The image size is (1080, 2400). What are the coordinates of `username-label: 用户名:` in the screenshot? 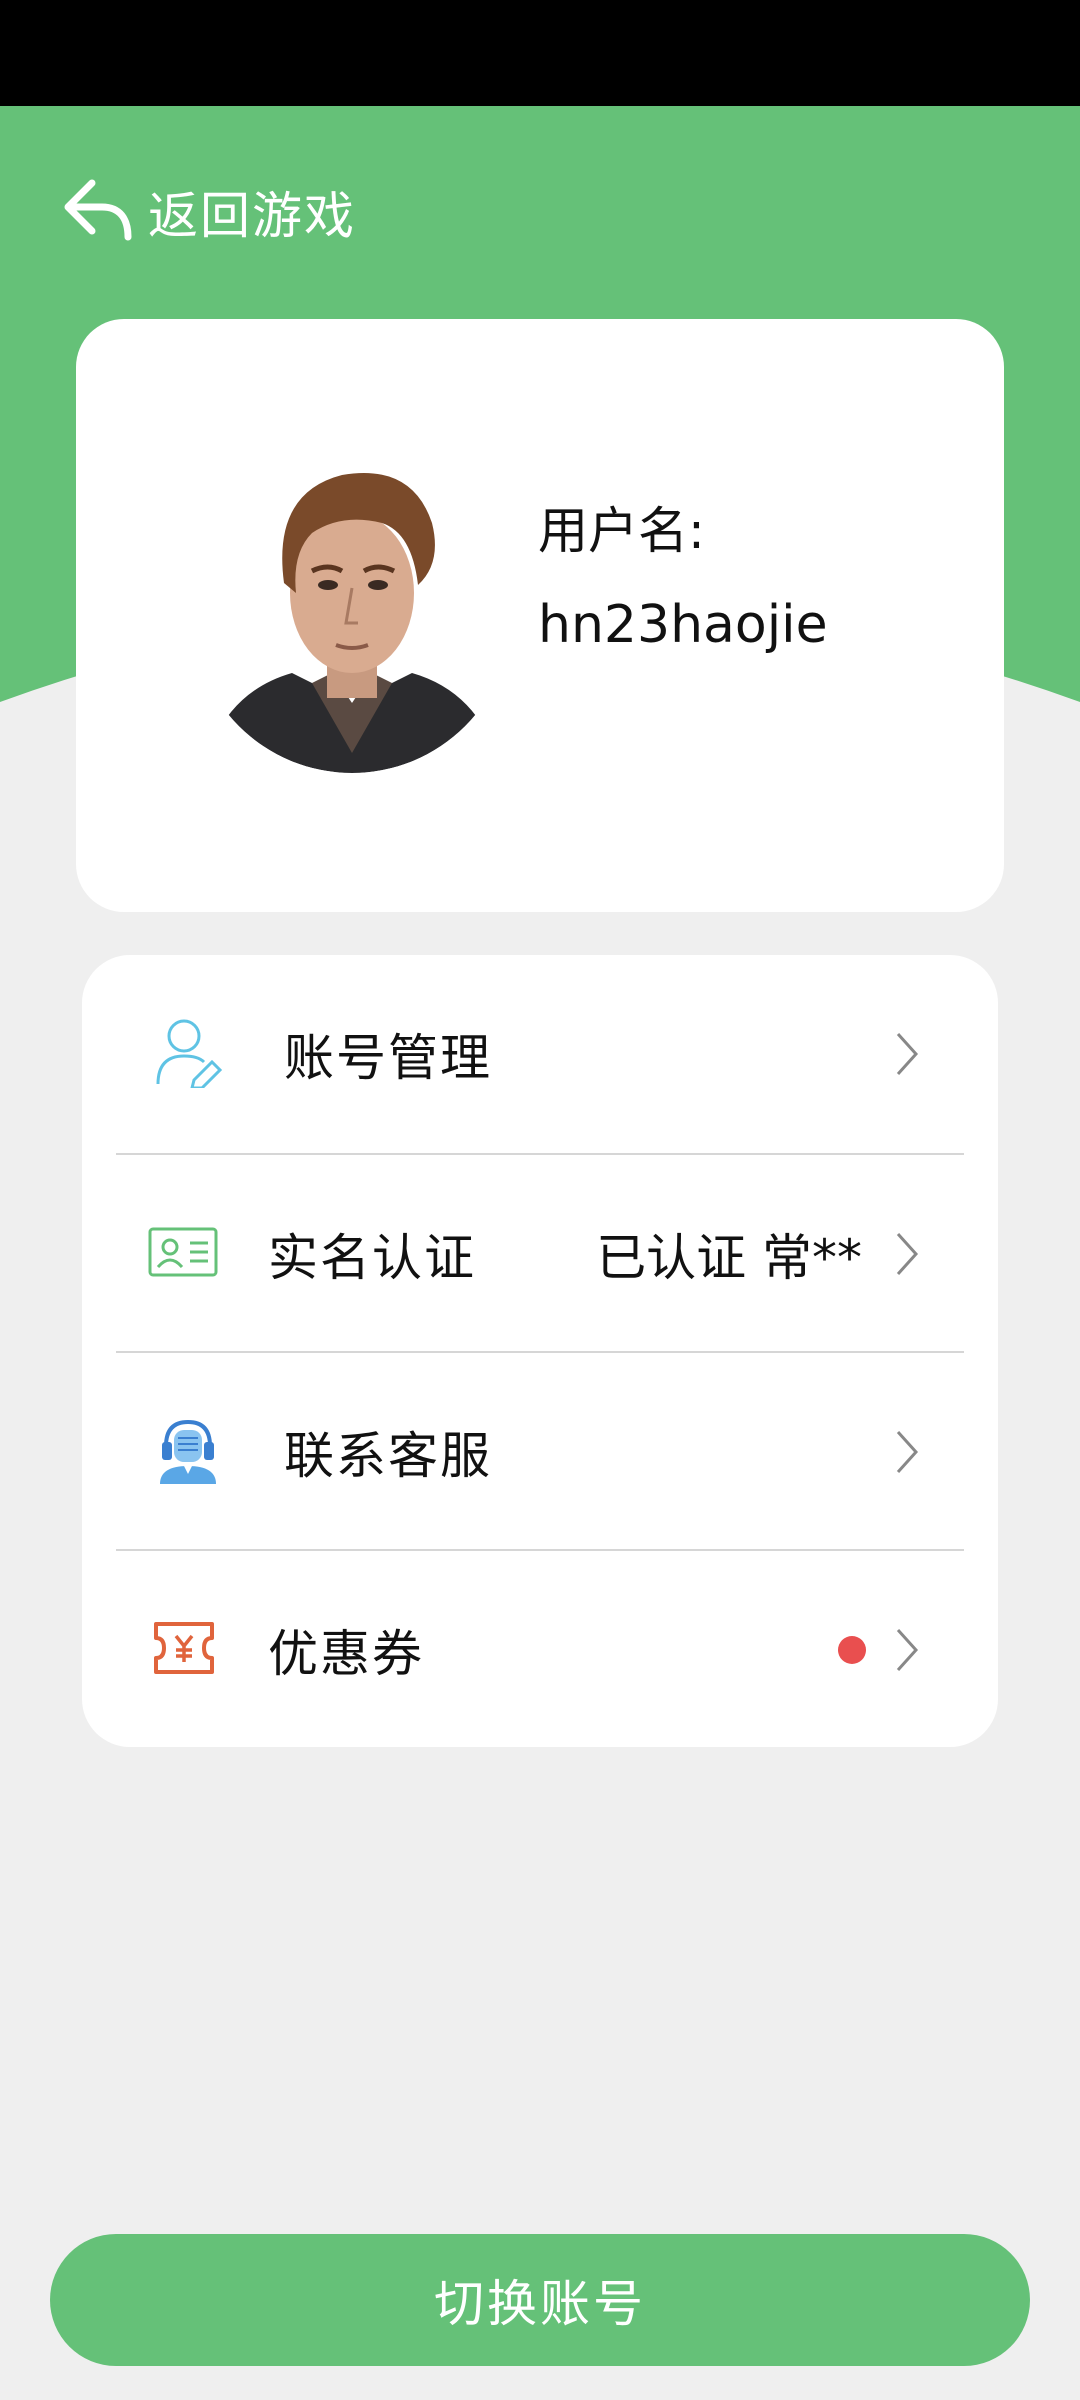 It's located at (621, 531).